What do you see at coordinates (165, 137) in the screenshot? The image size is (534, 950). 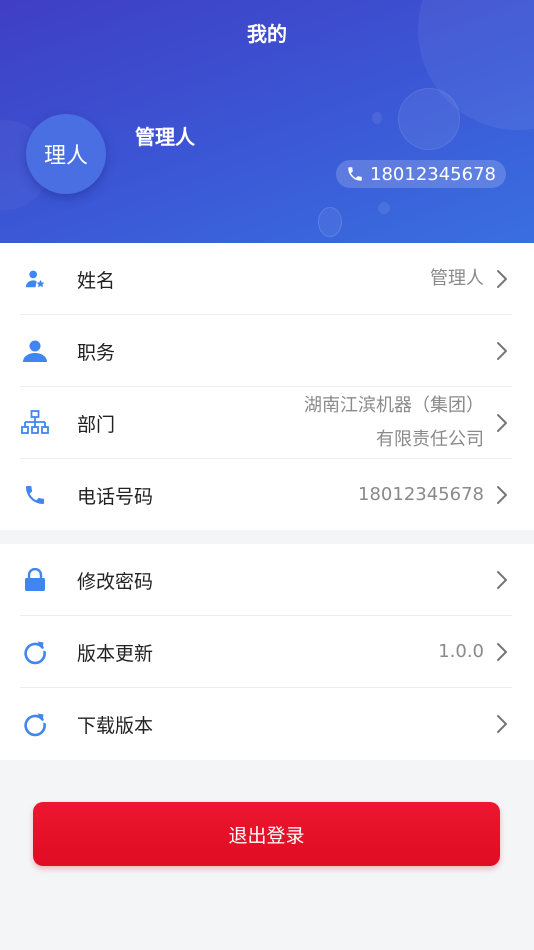 I see `profile-name: 管理人` at bounding box center [165, 137].